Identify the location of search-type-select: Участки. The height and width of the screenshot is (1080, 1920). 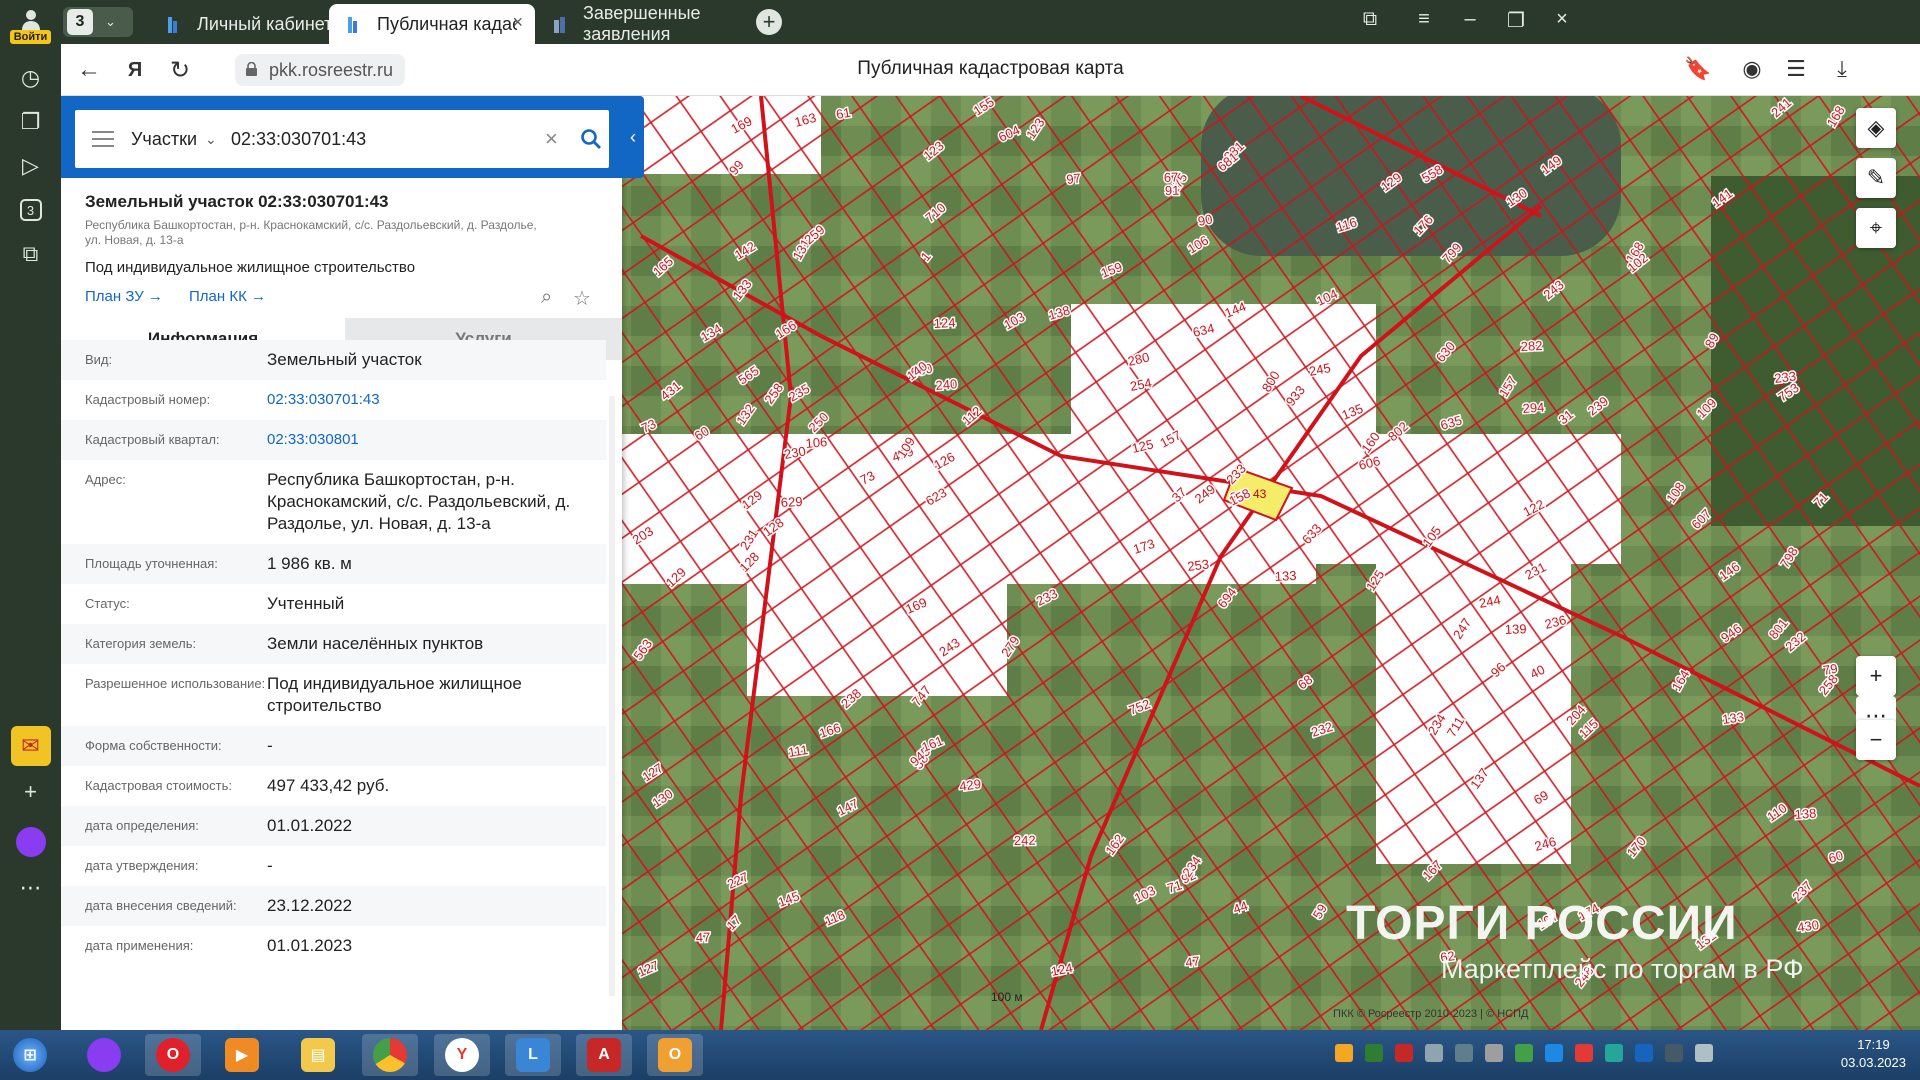
(168, 139).